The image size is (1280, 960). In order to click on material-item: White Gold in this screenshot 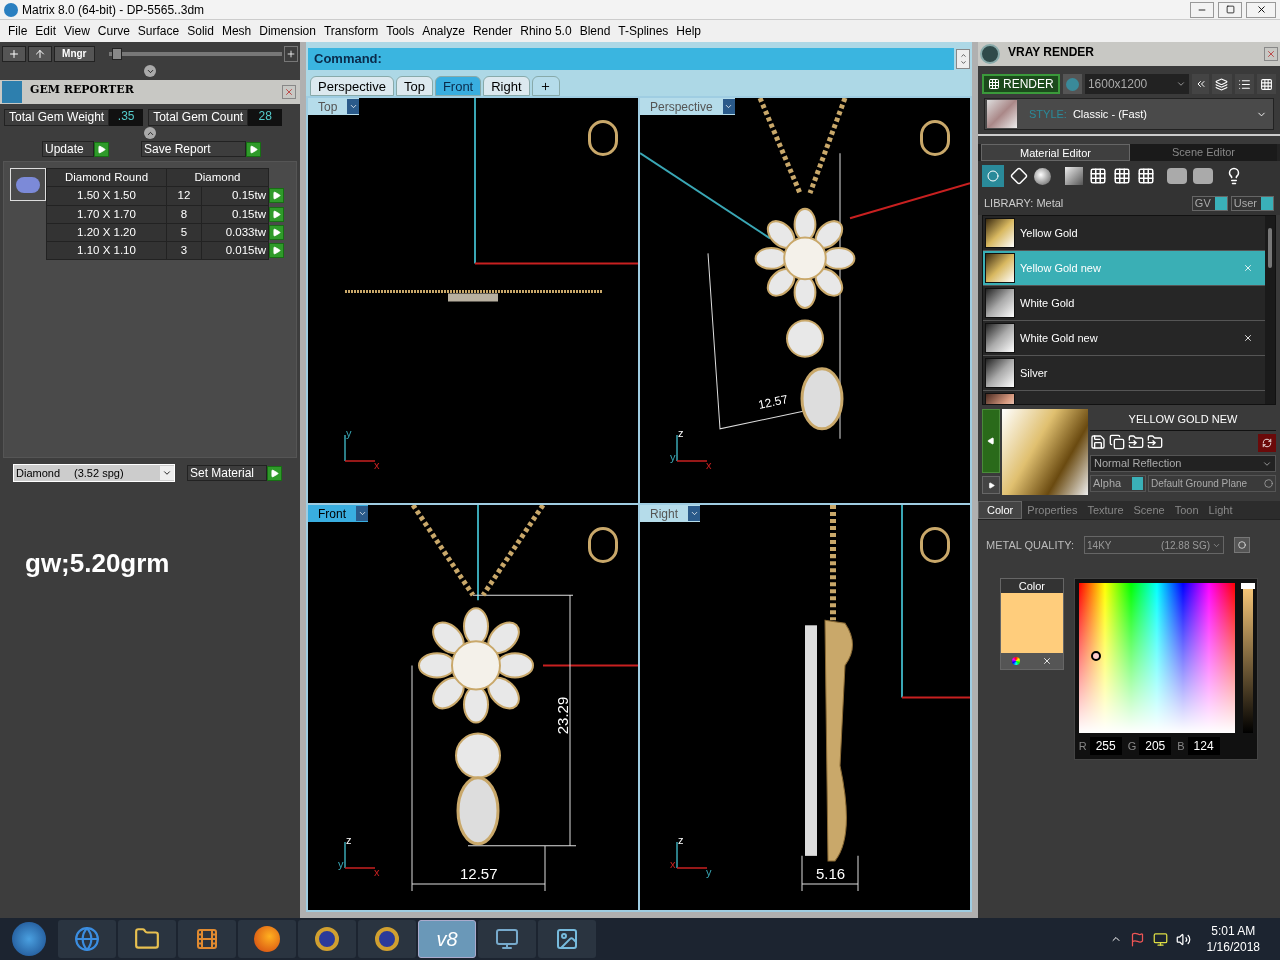, I will do `click(1124, 303)`.